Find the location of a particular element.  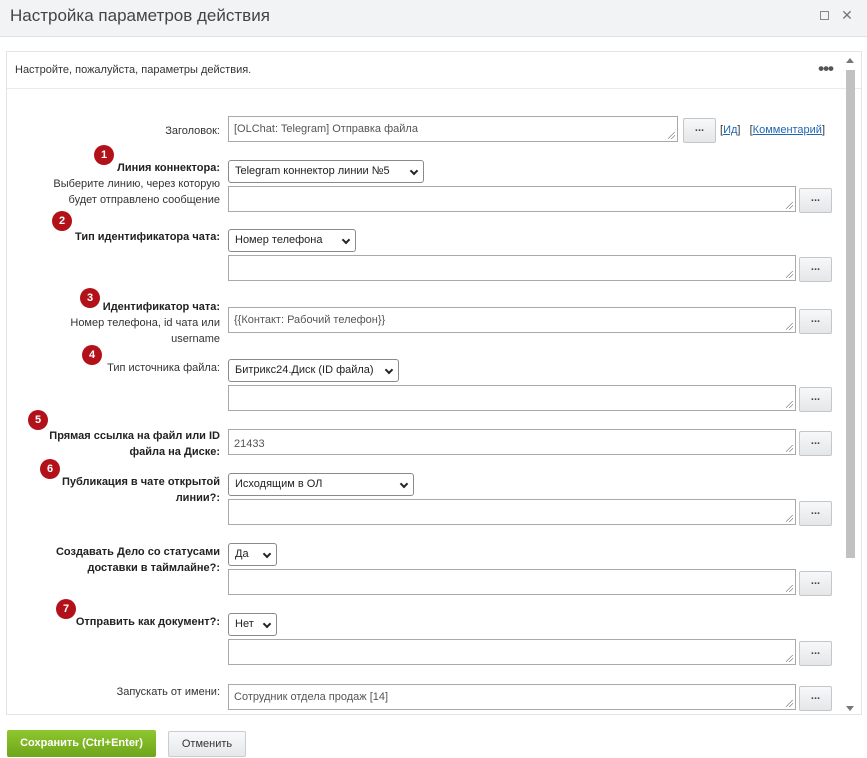

chat-id-input-value: {{Контакт: Рабочий телефон}} is located at coordinates (310, 320).